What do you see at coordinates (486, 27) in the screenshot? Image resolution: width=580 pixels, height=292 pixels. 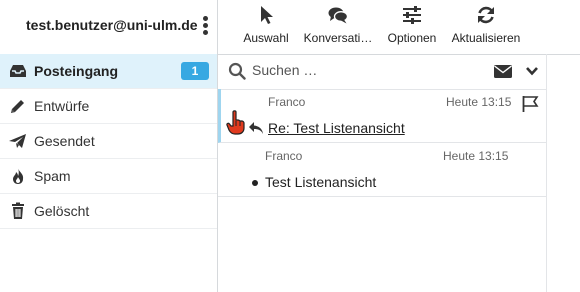 I see `refresh-button: Aktualisieren` at bounding box center [486, 27].